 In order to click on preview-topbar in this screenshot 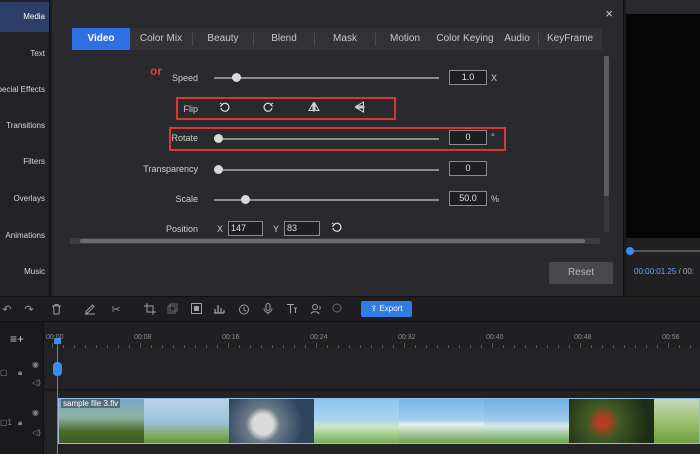, I will do `click(663, 7)`.